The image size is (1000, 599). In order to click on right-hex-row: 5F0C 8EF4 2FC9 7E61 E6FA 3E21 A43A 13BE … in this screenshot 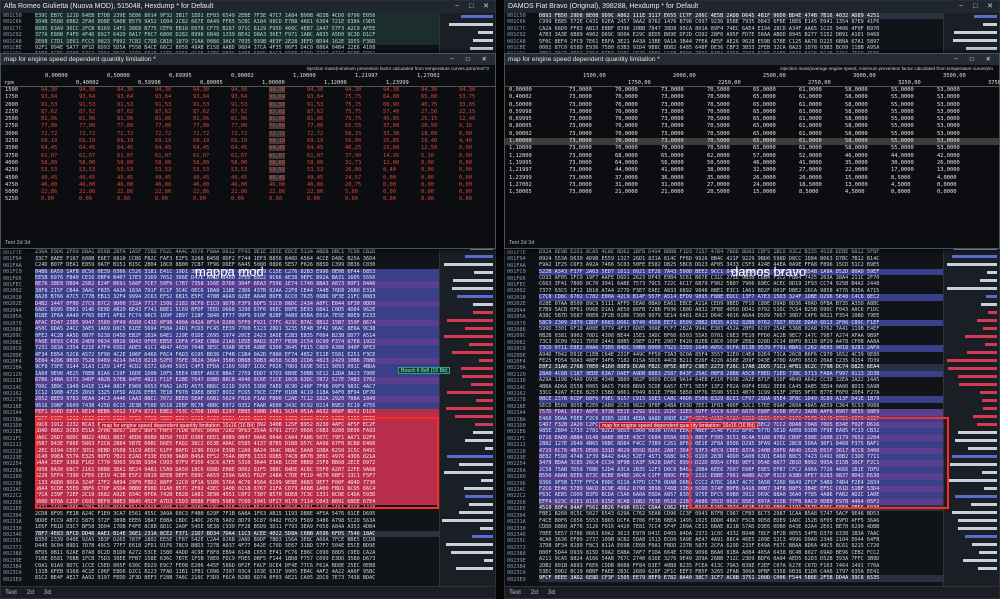, I will do `click(741, 42)`.